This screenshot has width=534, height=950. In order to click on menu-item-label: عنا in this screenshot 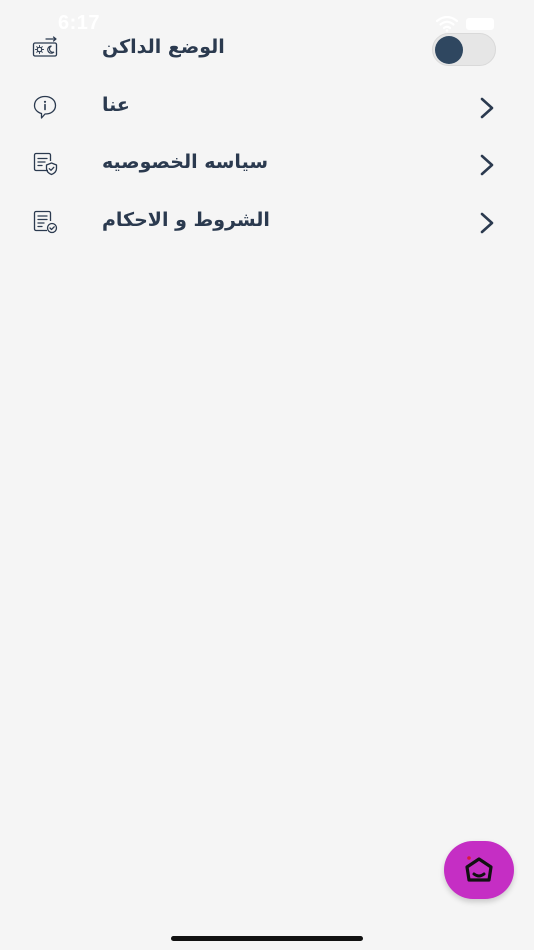, I will do `click(116, 104)`.